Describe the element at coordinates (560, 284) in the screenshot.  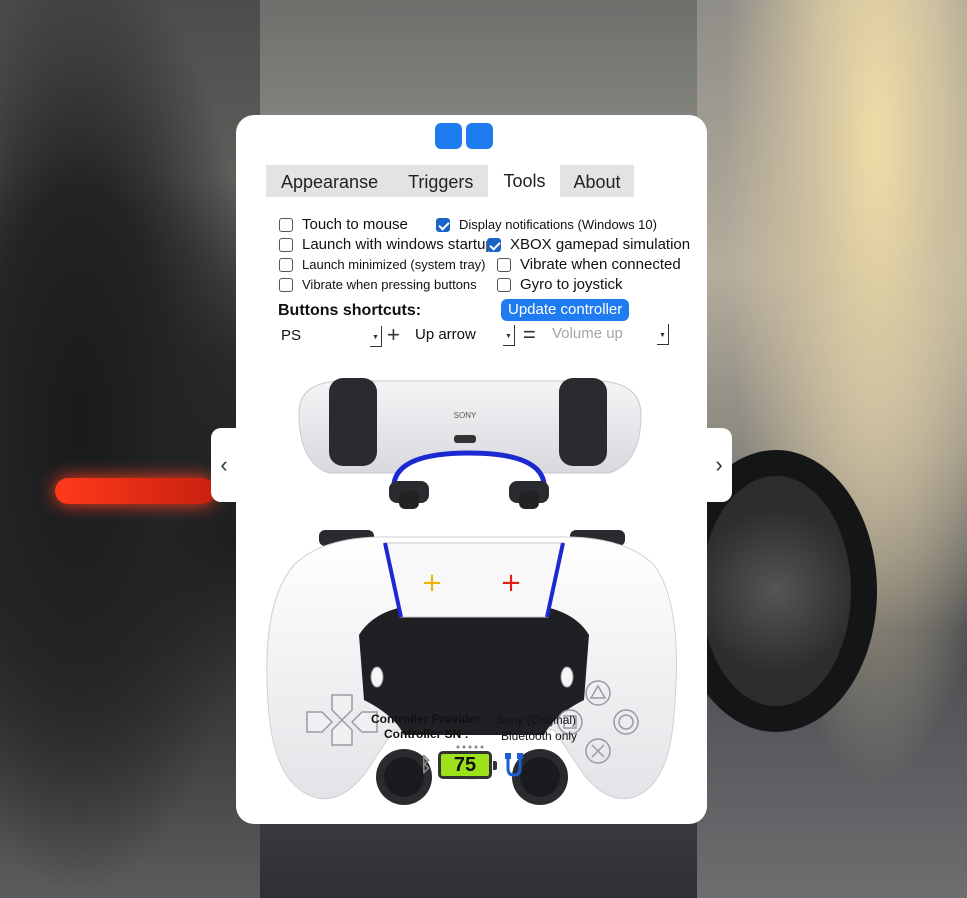
I see `option-gyro-joystick: Gyro to joystick` at that location.